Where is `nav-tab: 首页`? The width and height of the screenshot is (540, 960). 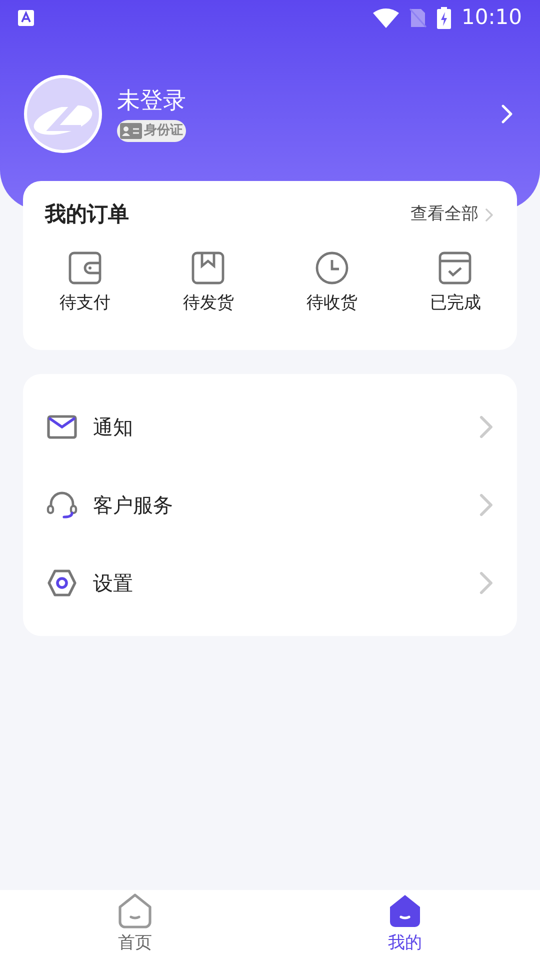 nav-tab: 首页 is located at coordinates (135, 925).